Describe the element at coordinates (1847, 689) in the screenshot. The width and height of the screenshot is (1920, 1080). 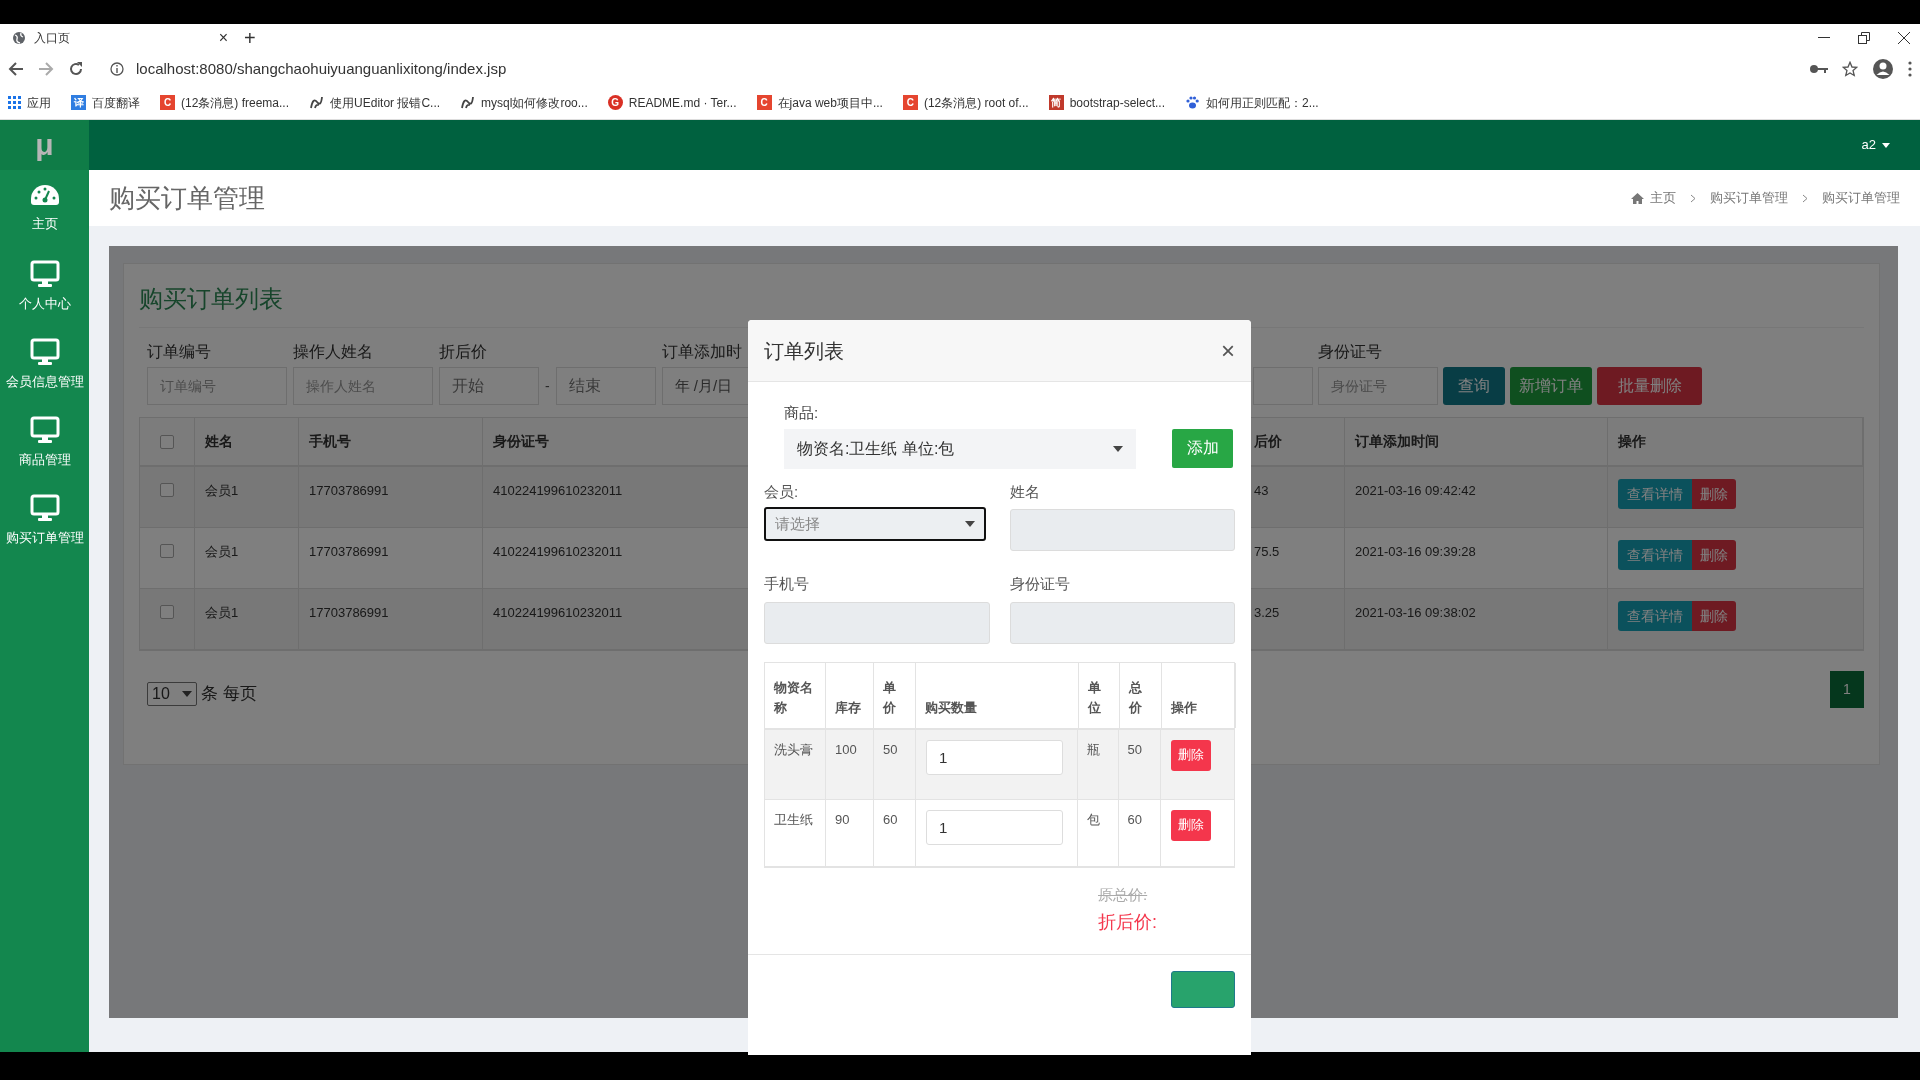
I see `page-button: 1` at that location.